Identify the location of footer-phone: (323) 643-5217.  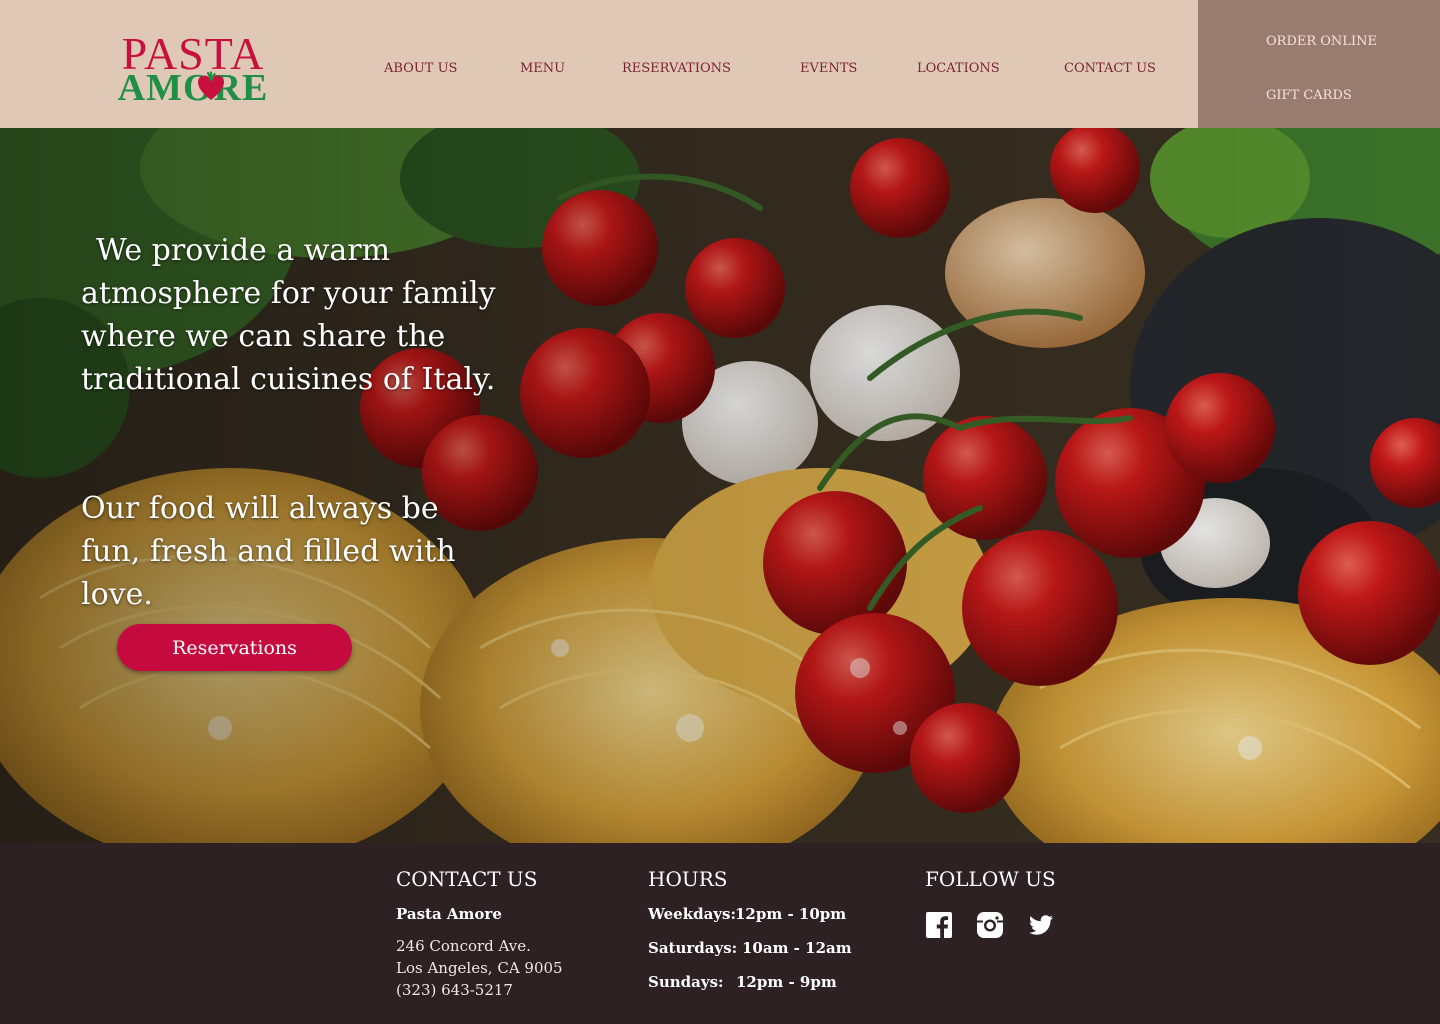
(454, 990).